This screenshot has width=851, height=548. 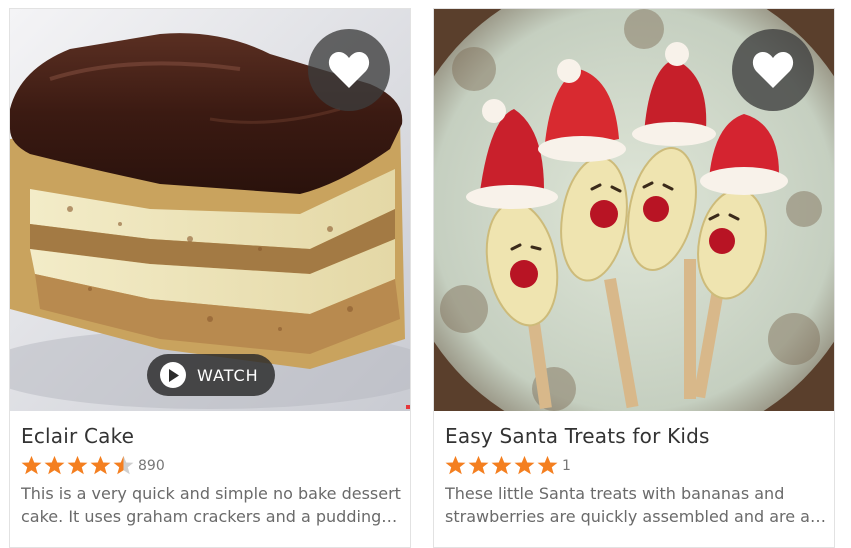 I want to click on play-icon, so click(x=173, y=375).